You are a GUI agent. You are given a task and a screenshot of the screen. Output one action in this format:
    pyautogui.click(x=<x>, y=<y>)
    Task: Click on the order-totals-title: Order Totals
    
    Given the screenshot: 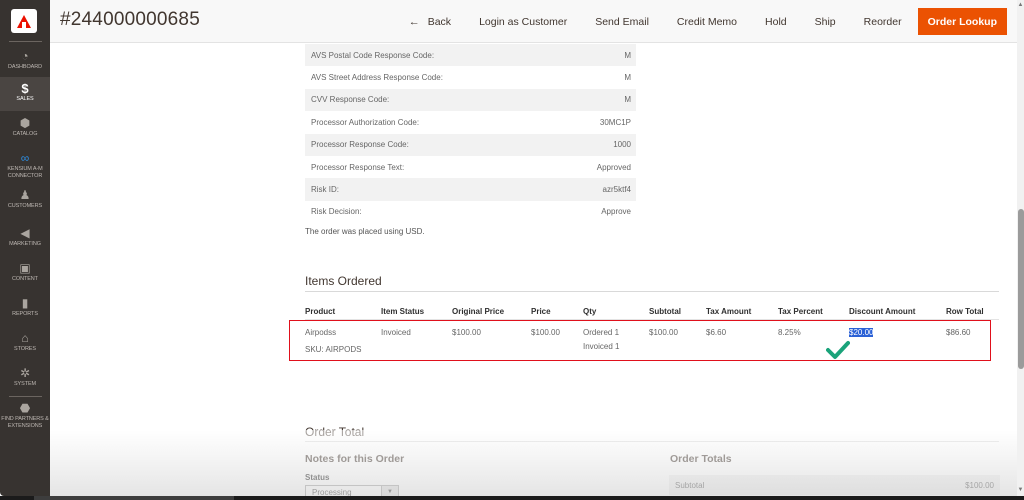 What is the action you would take?
    pyautogui.click(x=701, y=459)
    